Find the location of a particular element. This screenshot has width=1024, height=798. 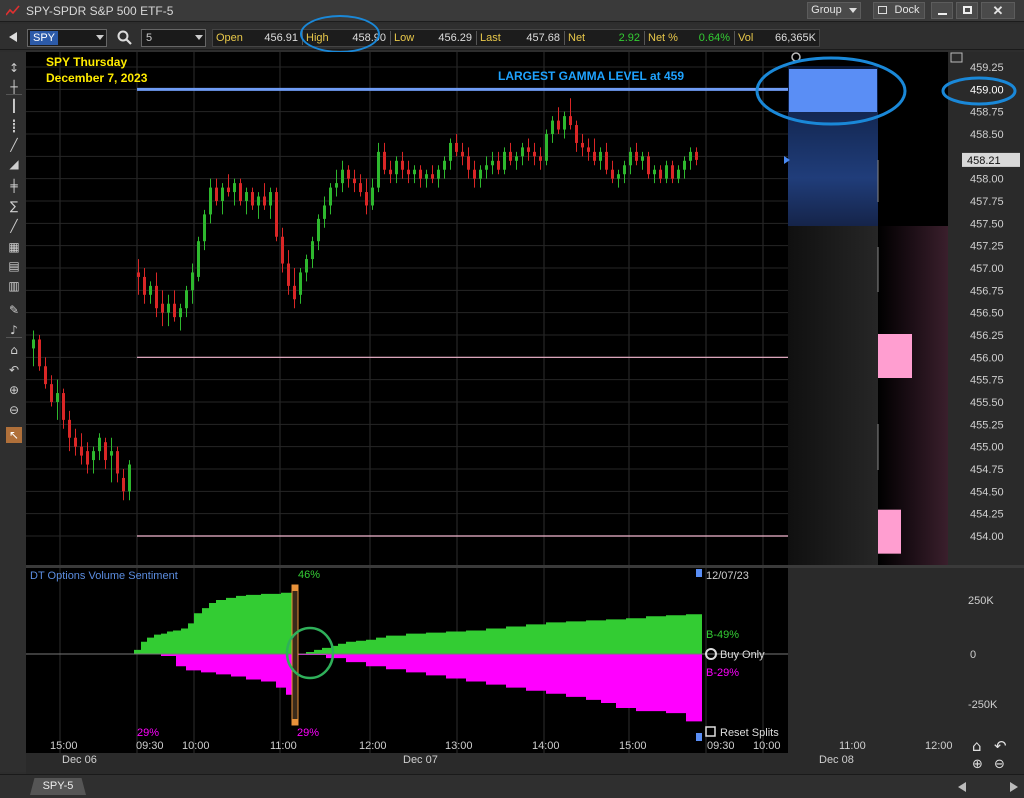

price-tick-label: 454.00 is located at coordinates (987, 537).